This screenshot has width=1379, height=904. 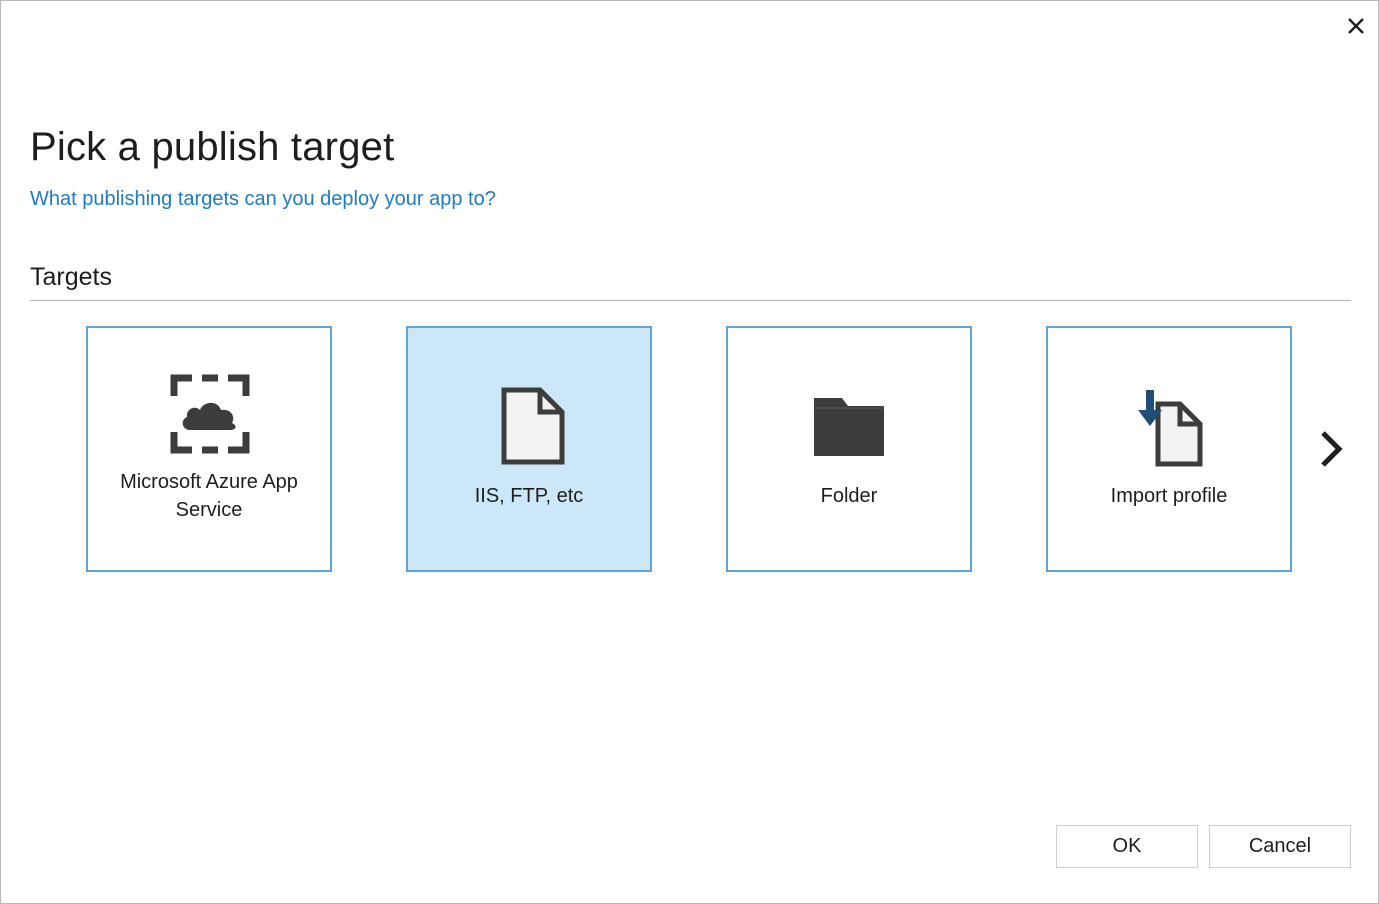 What do you see at coordinates (533, 426) in the screenshot?
I see `document-icon` at bounding box center [533, 426].